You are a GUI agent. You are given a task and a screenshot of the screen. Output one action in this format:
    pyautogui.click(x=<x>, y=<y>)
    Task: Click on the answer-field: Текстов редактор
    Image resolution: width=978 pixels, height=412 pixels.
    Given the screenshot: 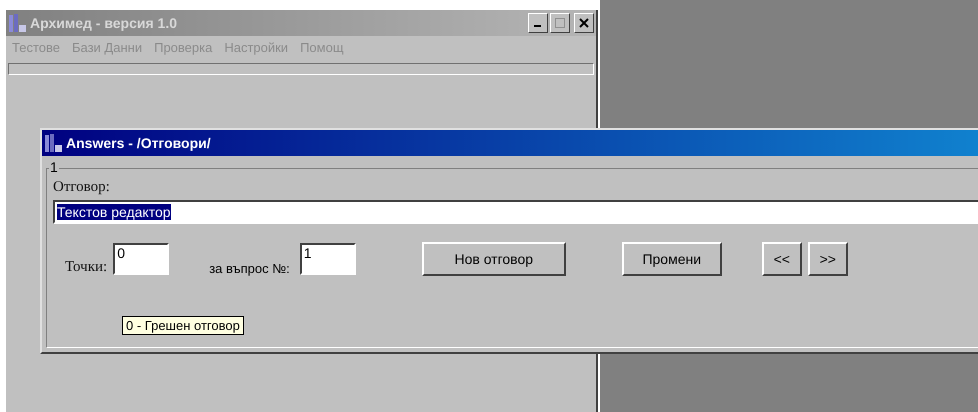 What is the action you would take?
    pyautogui.click(x=515, y=212)
    